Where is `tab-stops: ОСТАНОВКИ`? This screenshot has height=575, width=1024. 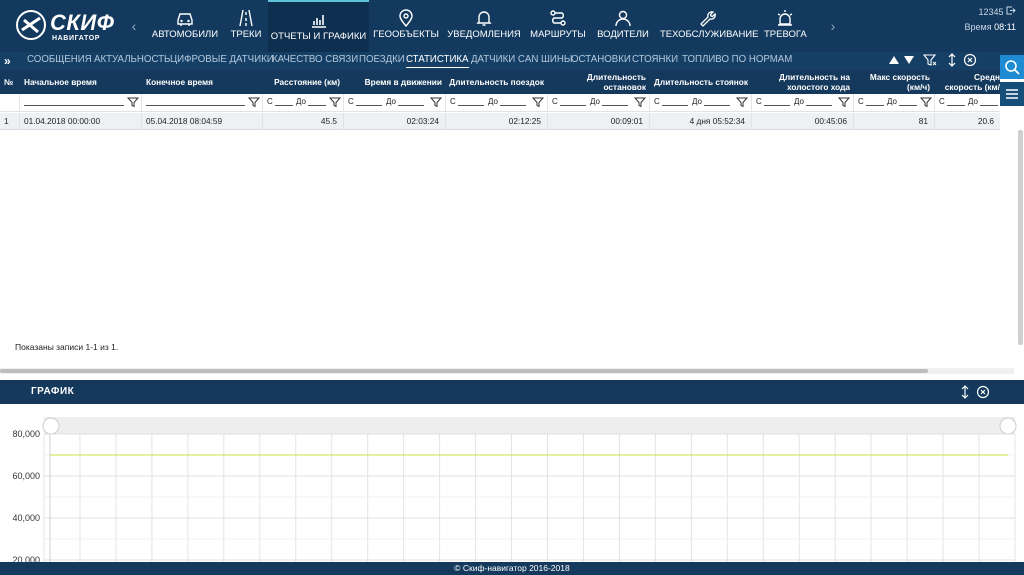 tab-stops: ОСТАНОВКИ is located at coordinates (601, 61).